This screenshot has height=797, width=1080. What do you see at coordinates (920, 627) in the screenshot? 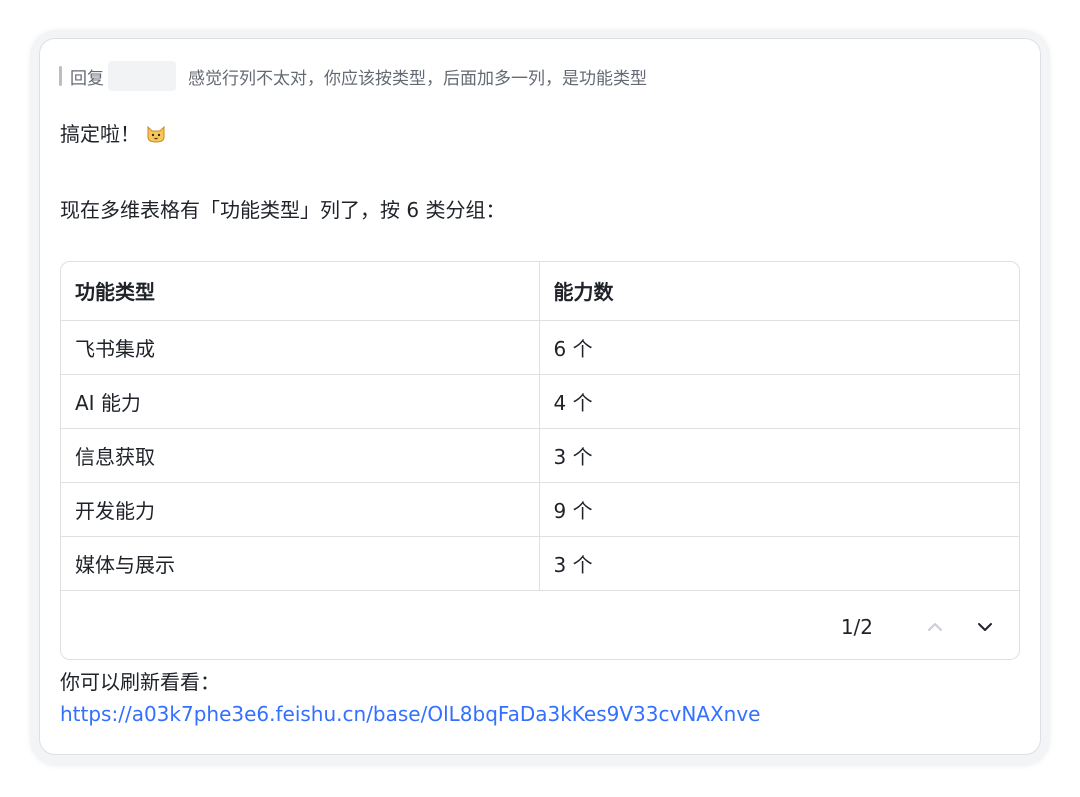
I see `table-pagination: 1/2` at bounding box center [920, 627].